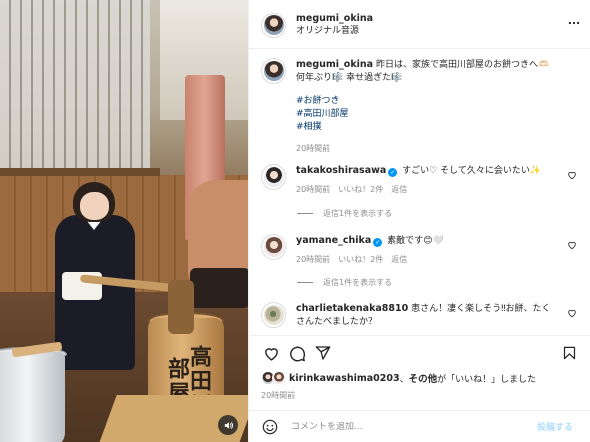 The width and height of the screenshot is (590, 442). I want to click on hashtag-link: #お餅つき, so click(425, 101).